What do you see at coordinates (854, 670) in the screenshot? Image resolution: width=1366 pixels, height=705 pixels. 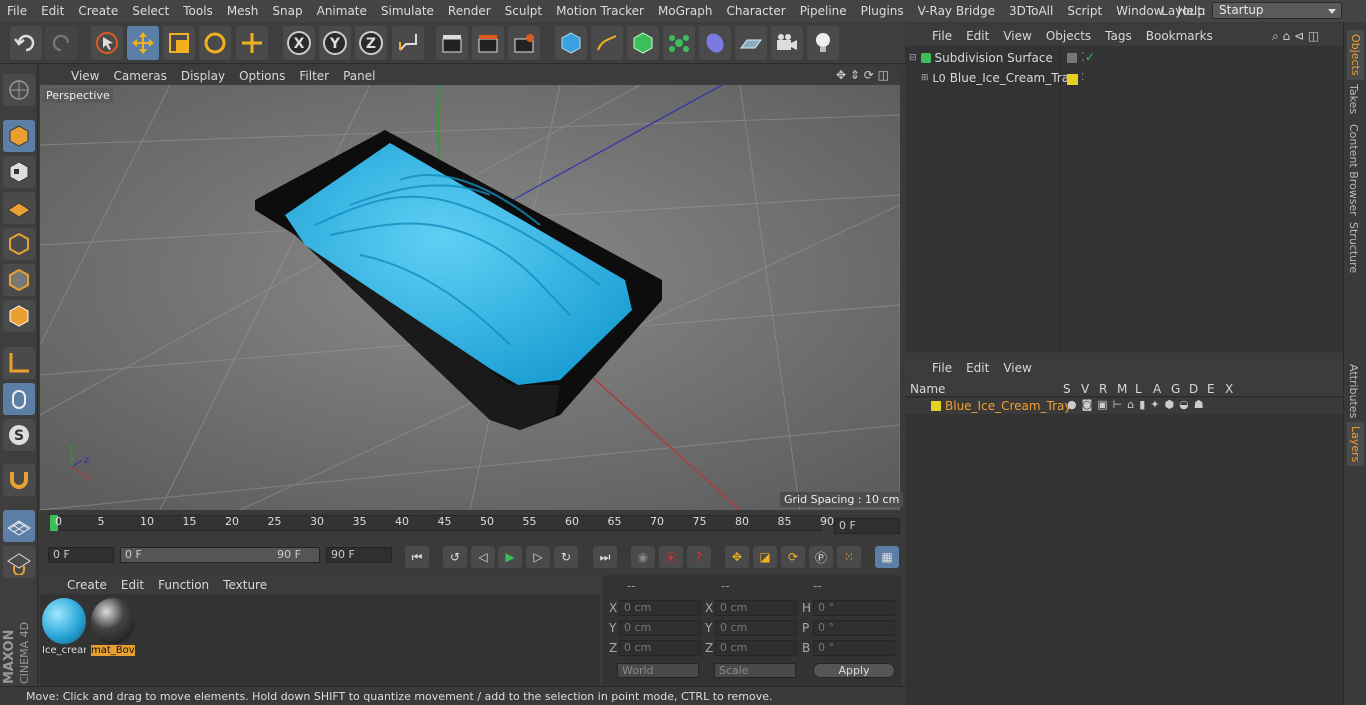 I see `apply-button: Apply` at bounding box center [854, 670].